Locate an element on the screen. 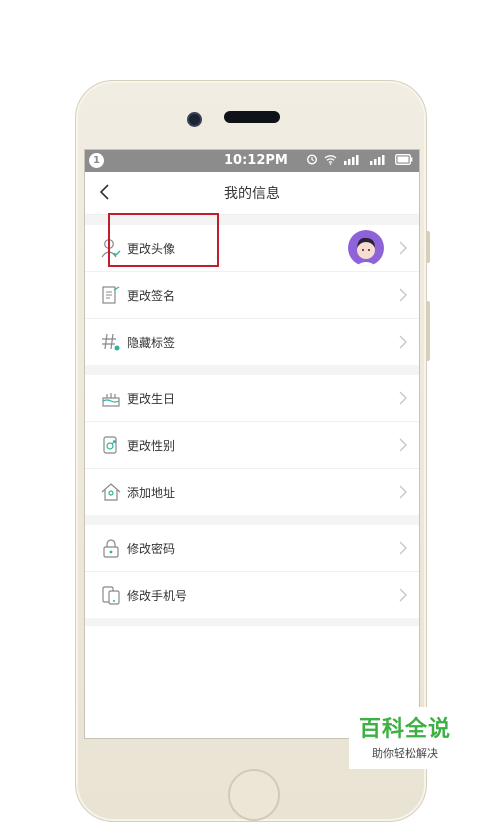 The width and height of the screenshot is (500, 822). avatar is located at coordinates (366, 248).